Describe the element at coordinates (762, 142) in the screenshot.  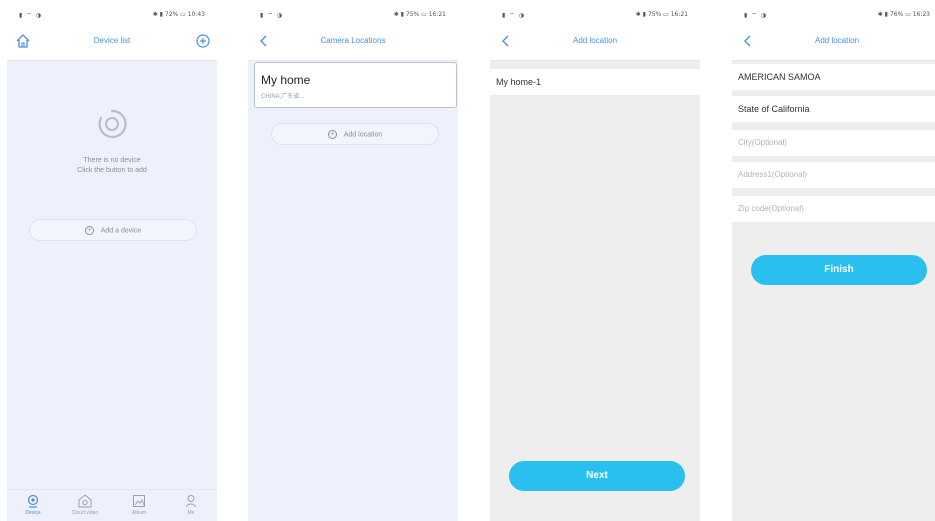
I see `city-placeholder: City(Optional)` at that location.